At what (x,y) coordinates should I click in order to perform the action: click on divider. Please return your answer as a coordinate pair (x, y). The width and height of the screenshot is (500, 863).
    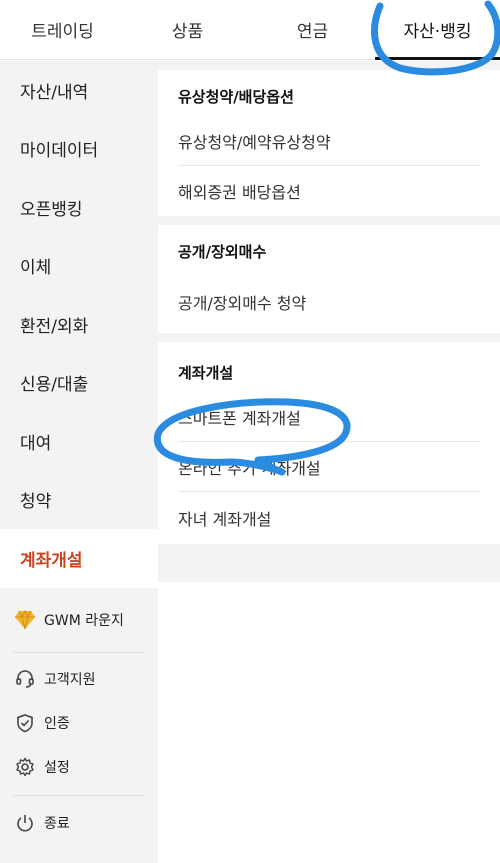
    Looking at the image, I should click on (79, 652).